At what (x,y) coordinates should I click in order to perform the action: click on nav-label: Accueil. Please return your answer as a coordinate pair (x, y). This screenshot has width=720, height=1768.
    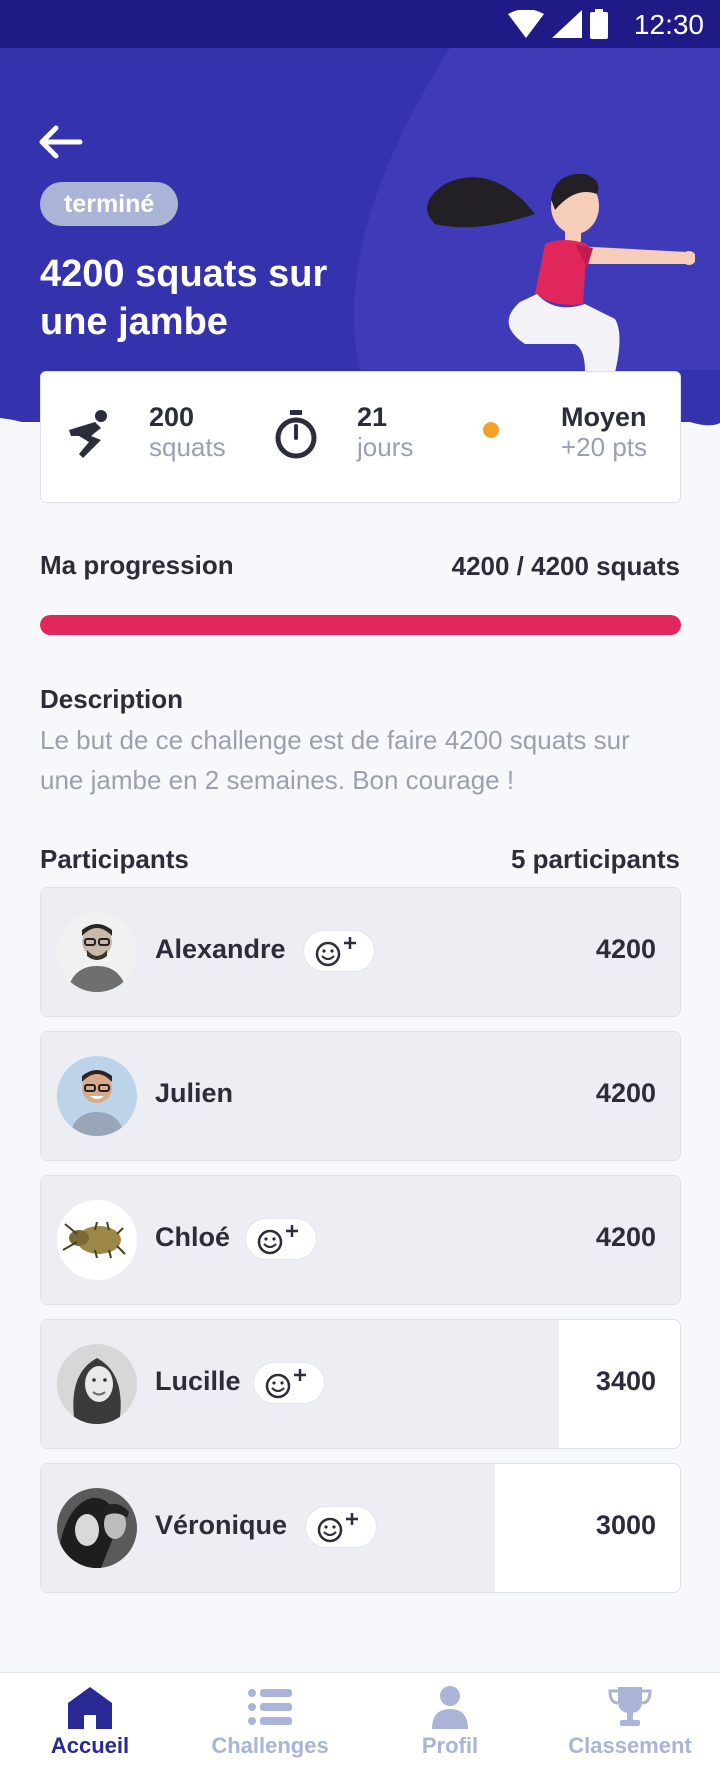
    Looking at the image, I should click on (90, 1745).